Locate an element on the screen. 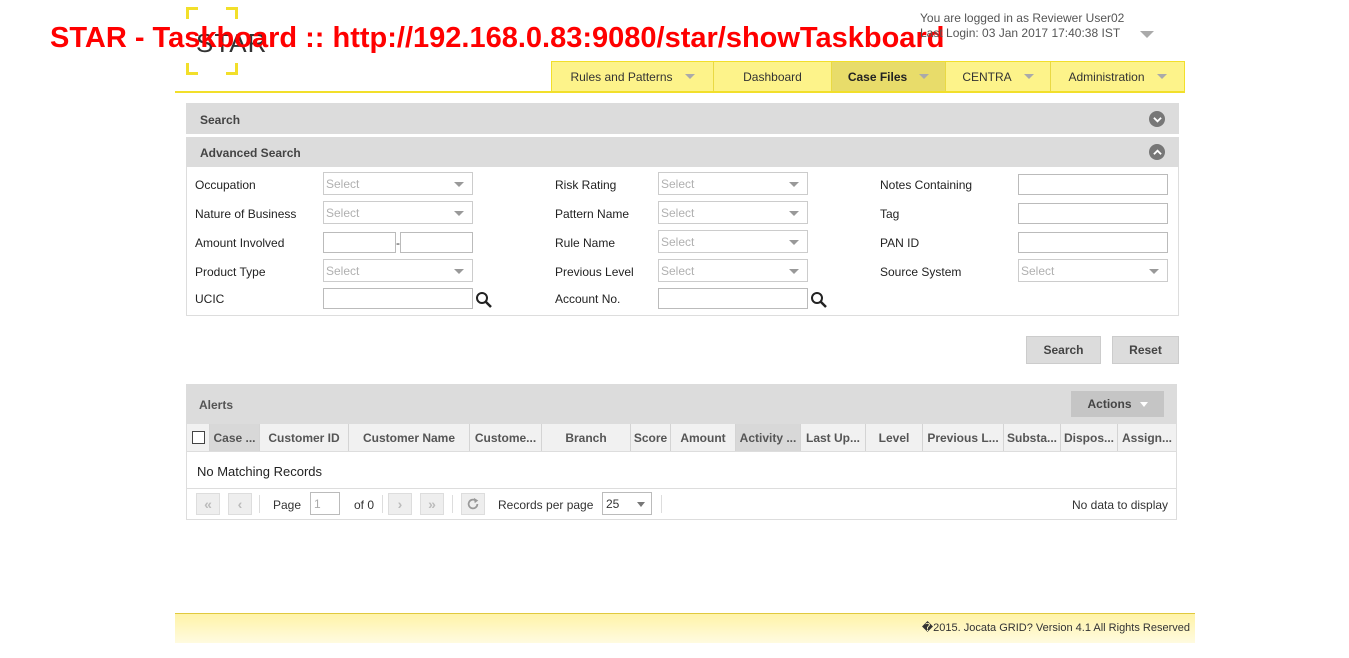 Image resolution: width=1349 pixels, height=658 pixels. amount-to-input is located at coordinates (436, 242).